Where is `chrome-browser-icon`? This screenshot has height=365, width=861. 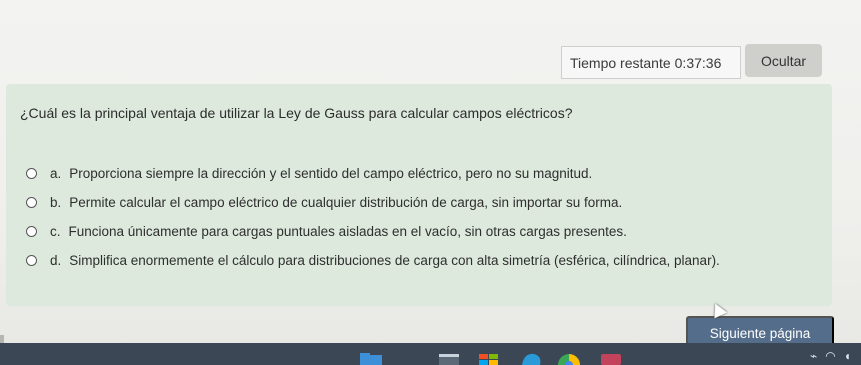 chrome-browser-icon is located at coordinates (569, 358).